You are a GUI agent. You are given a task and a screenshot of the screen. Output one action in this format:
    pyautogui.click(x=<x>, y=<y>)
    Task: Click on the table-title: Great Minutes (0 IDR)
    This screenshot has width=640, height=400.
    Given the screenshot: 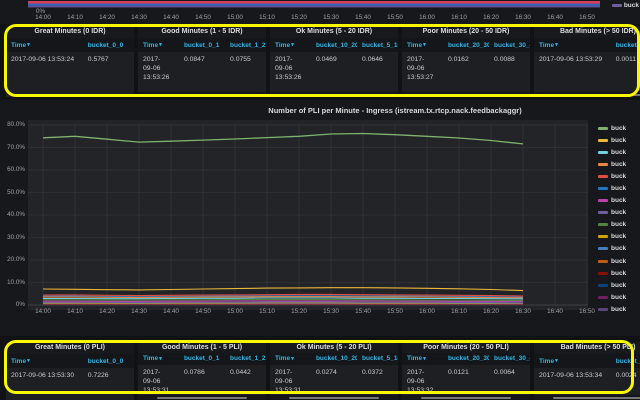 What is the action you would take?
    pyautogui.click(x=70, y=32)
    